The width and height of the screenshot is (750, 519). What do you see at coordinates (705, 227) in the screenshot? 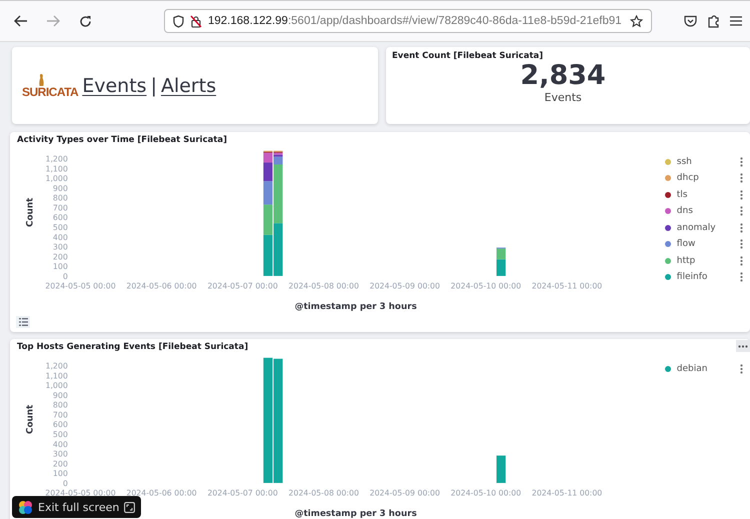
I see `legend-item: anomaly` at bounding box center [705, 227].